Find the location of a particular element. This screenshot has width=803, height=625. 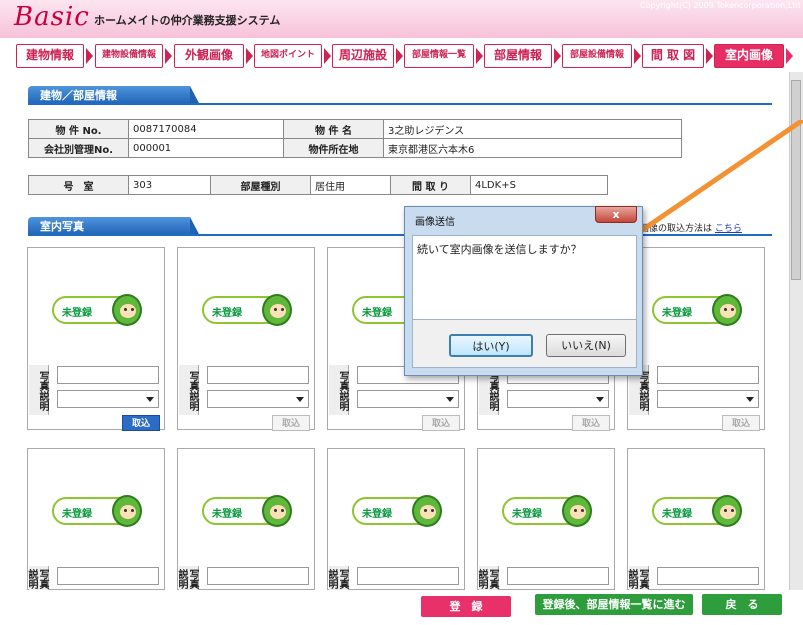

tab-exterior-images: 外観画像 is located at coordinates (209, 56).